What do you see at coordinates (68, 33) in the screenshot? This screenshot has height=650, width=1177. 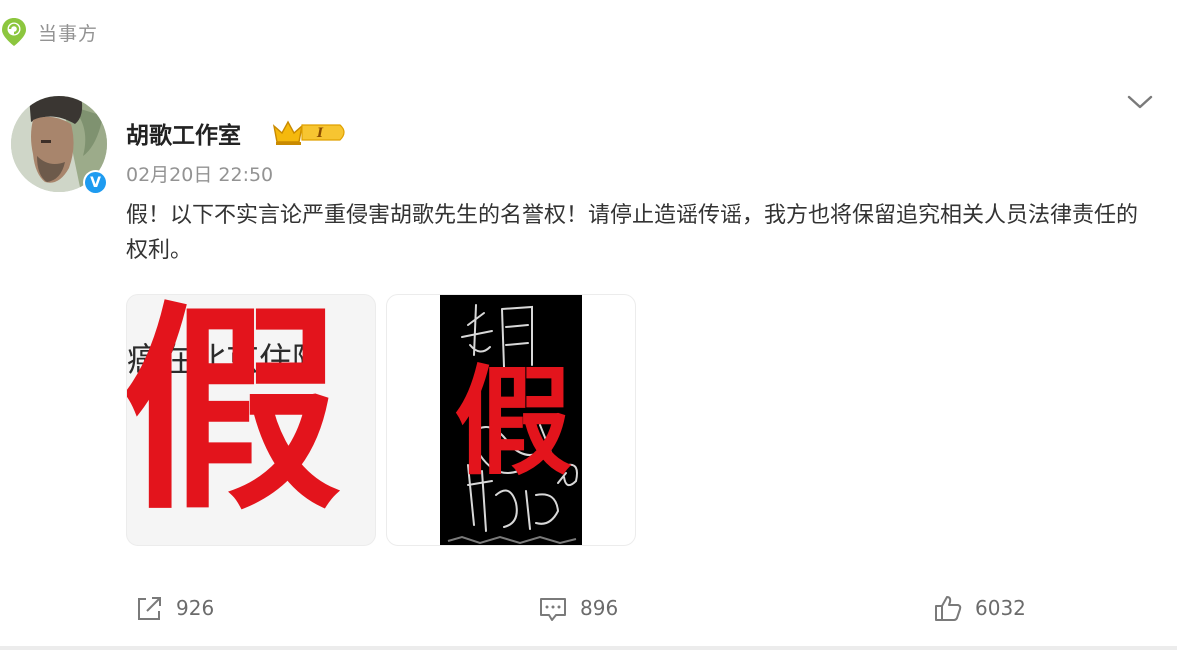 I see `source-tag-label: 当事方` at bounding box center [68, 33].